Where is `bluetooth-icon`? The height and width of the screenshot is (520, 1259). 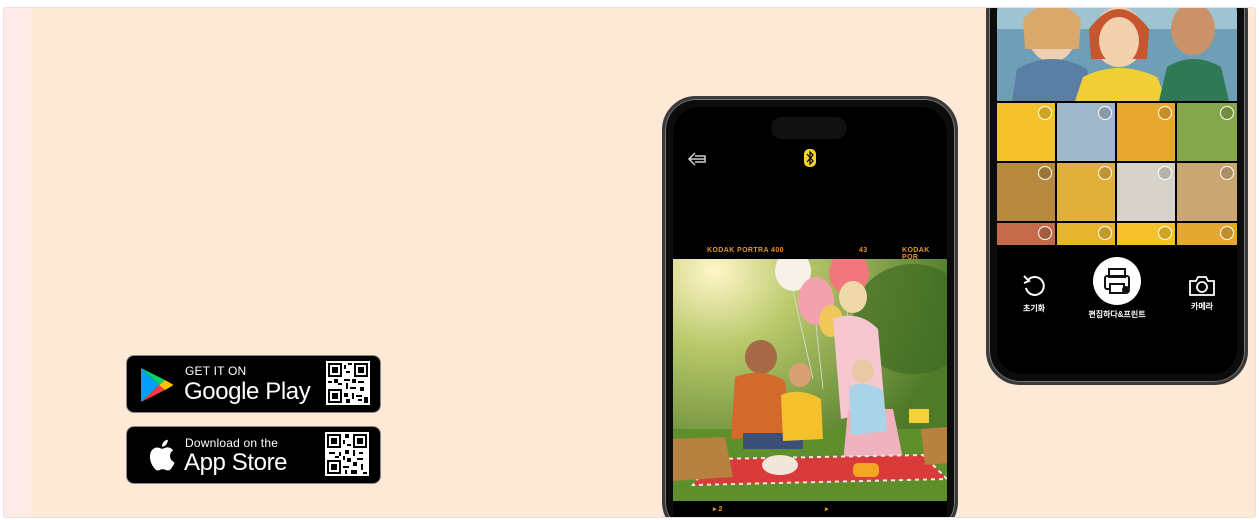 bluetooth-icon is located at coordinates (810, 158).